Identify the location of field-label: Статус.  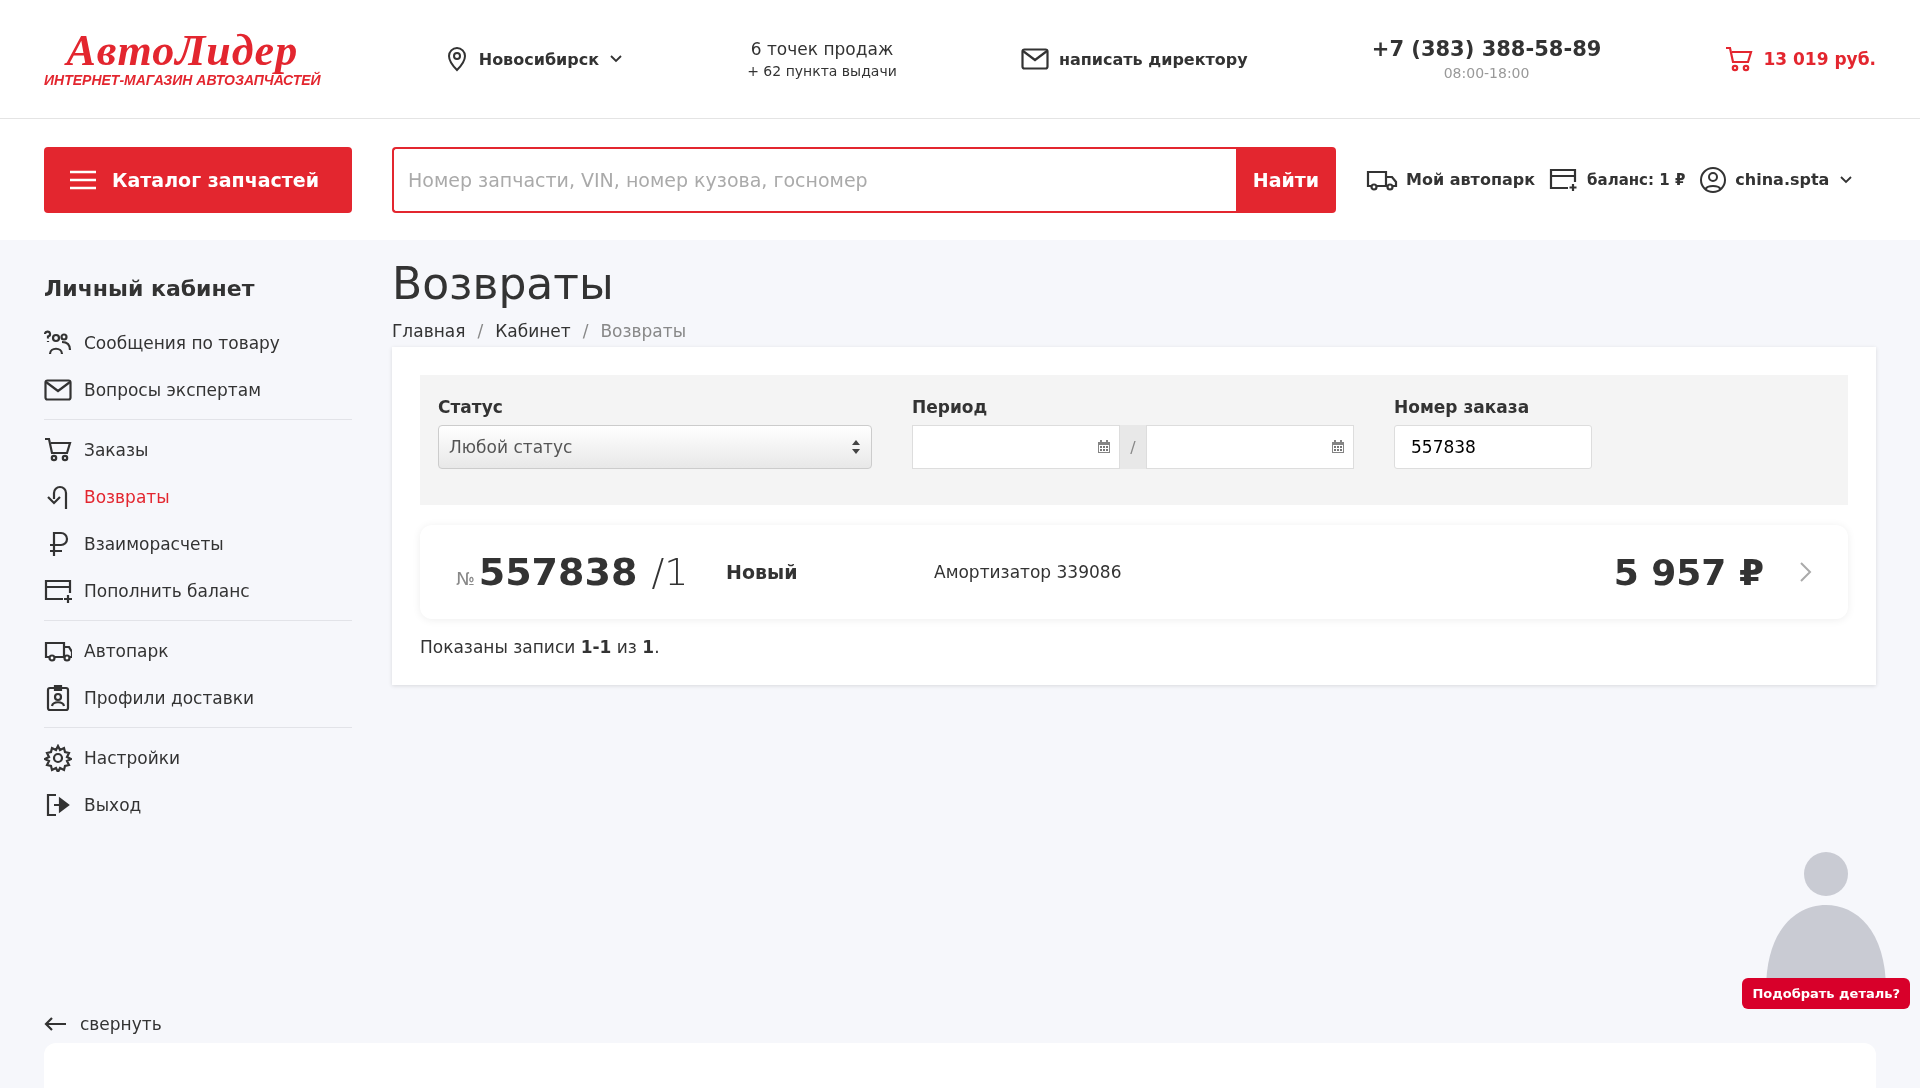
(471, 407).